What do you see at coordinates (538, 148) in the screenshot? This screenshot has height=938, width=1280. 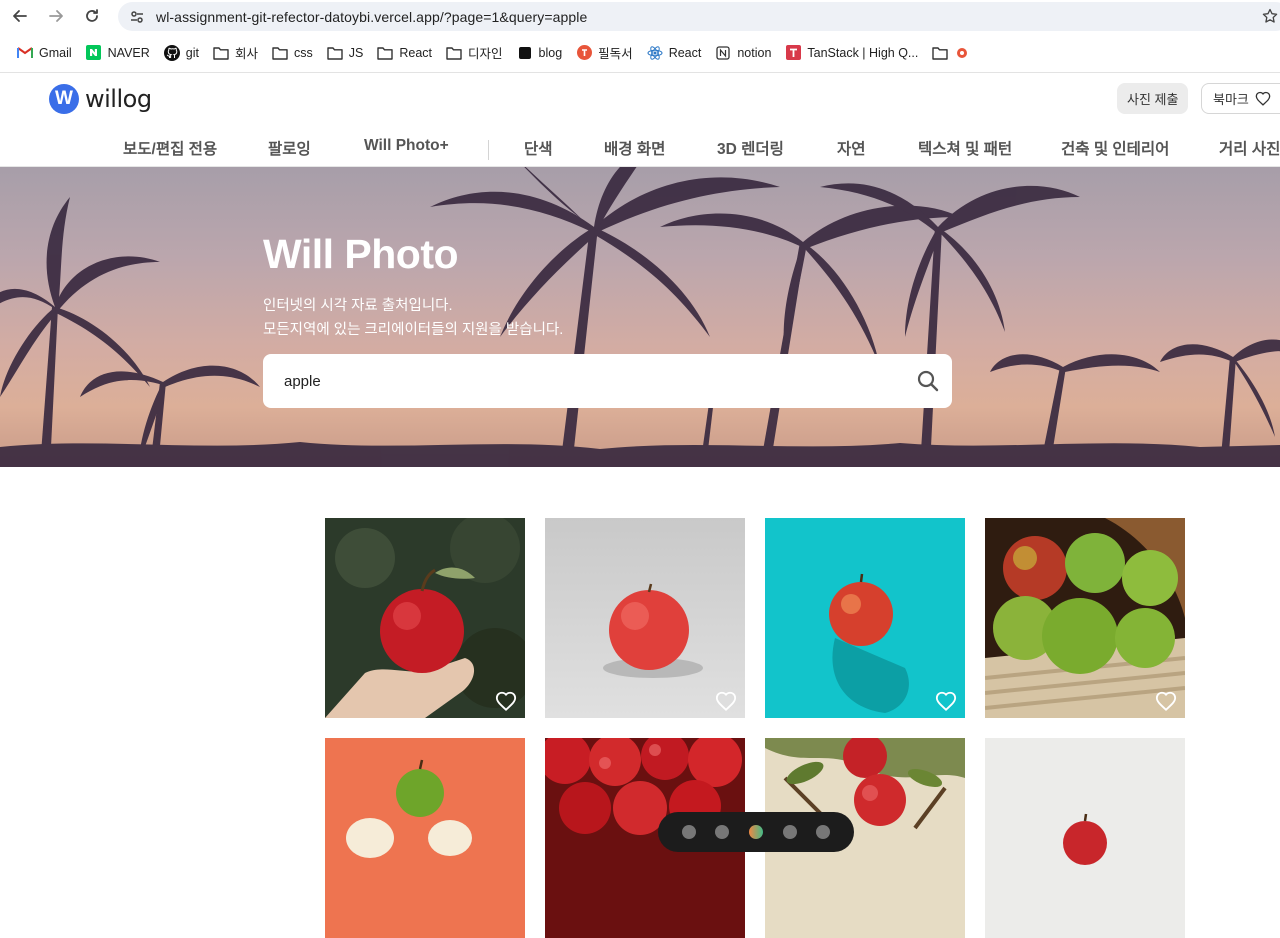 I see `category-solid-color: 단색` at bounding box center [538, 148].